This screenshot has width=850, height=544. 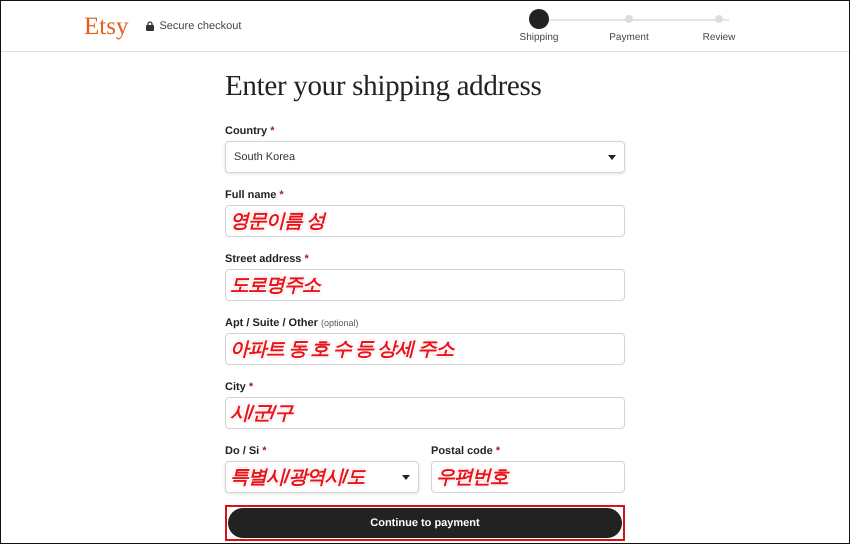 What do you see at coordinates (629, 37) in the screenshot?
I see `step-label: Payment` at bounding box center [629, 37].